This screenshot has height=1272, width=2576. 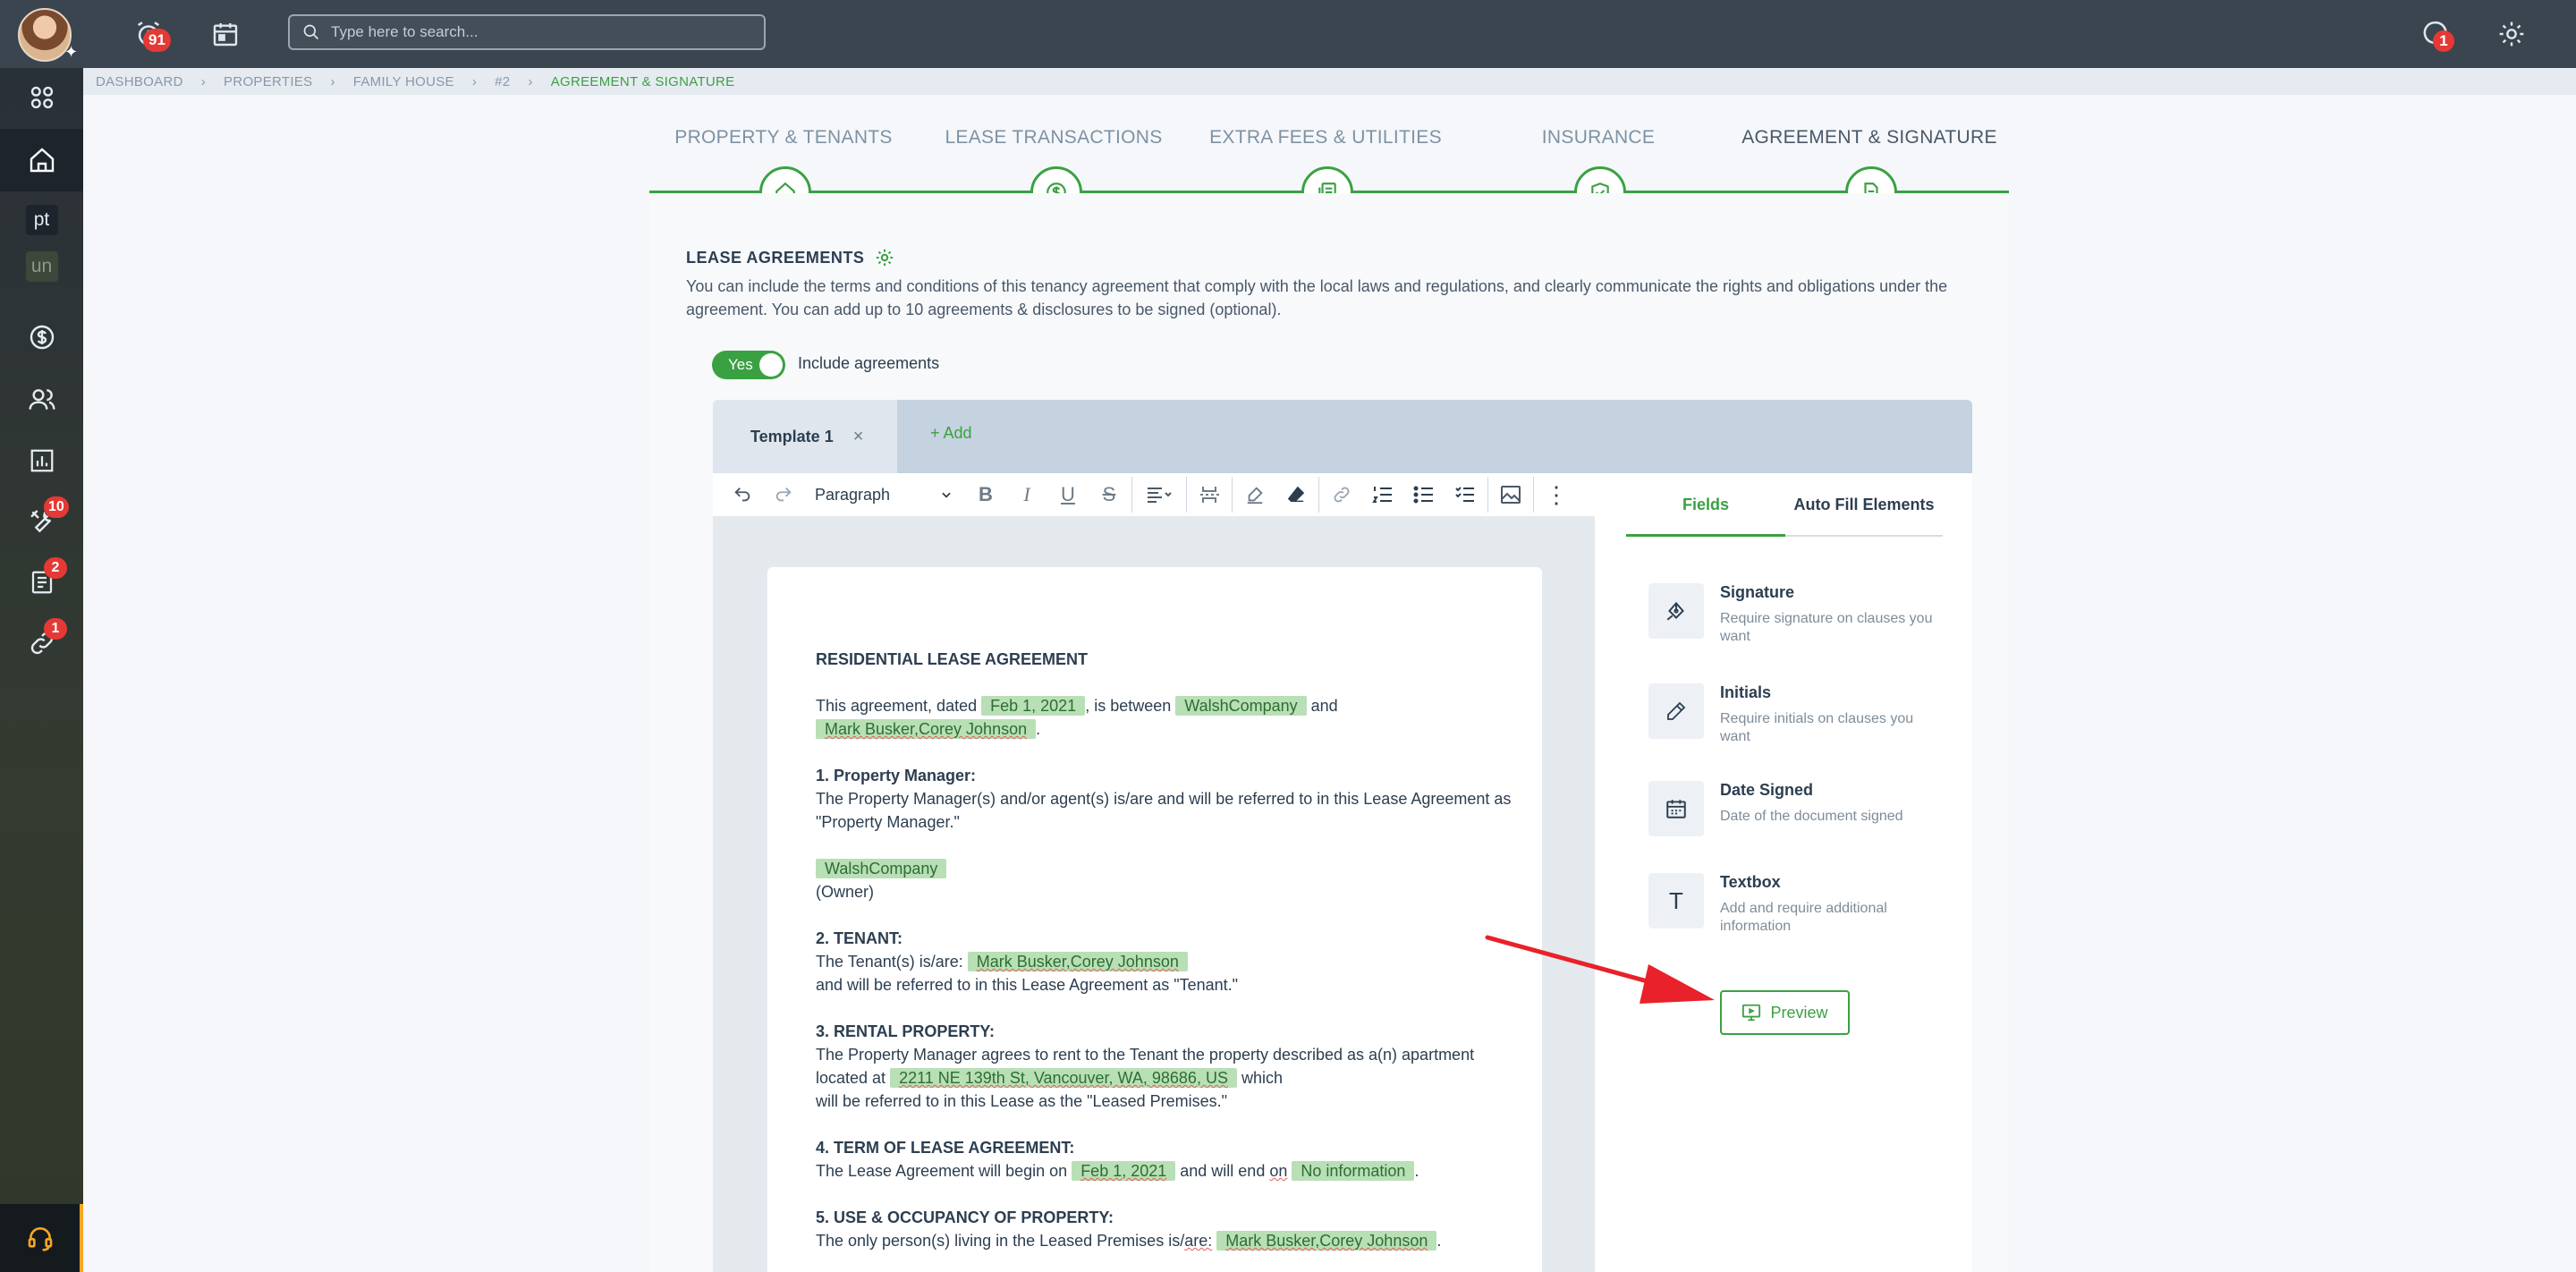 What do you see at coordinates (805, 436) in the screenshot?
I see `tab-template-1: Template 1 ×` at bounding box center [805, 436].